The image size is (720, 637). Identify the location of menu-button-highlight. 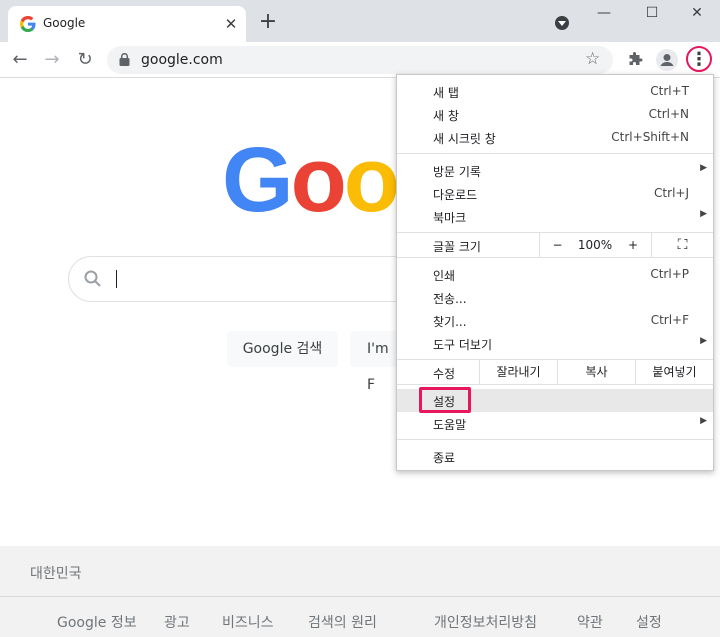
(699, 59).